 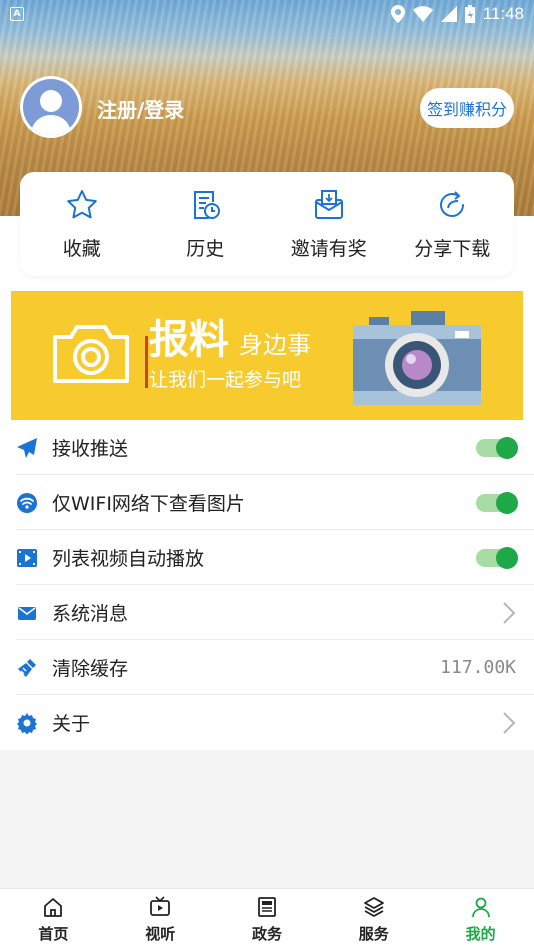 I want to click on setting-label: 列表视频自动播放, so click(x=128, y=559).